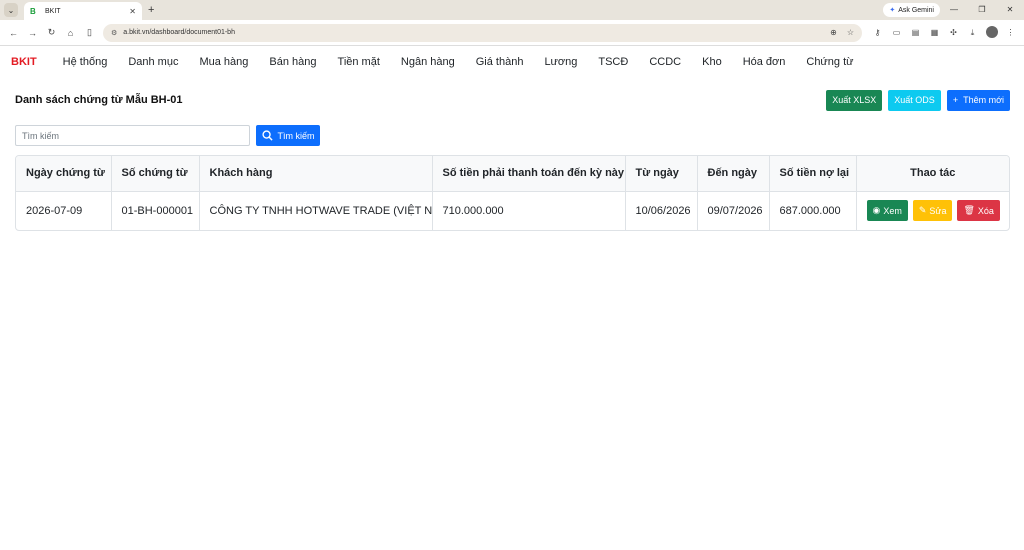  Describe the element at coordinates (500, 62) in the screenshot. I see `nav-item-gia-thanh: Giá thành` at that location.